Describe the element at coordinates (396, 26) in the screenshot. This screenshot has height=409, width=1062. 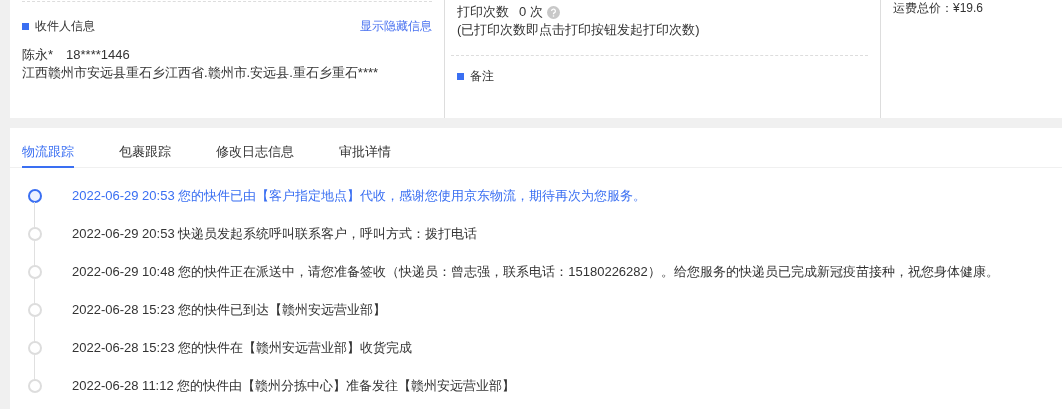
I see `show-hidden-info-link: 显示隐藏信息` at that location.